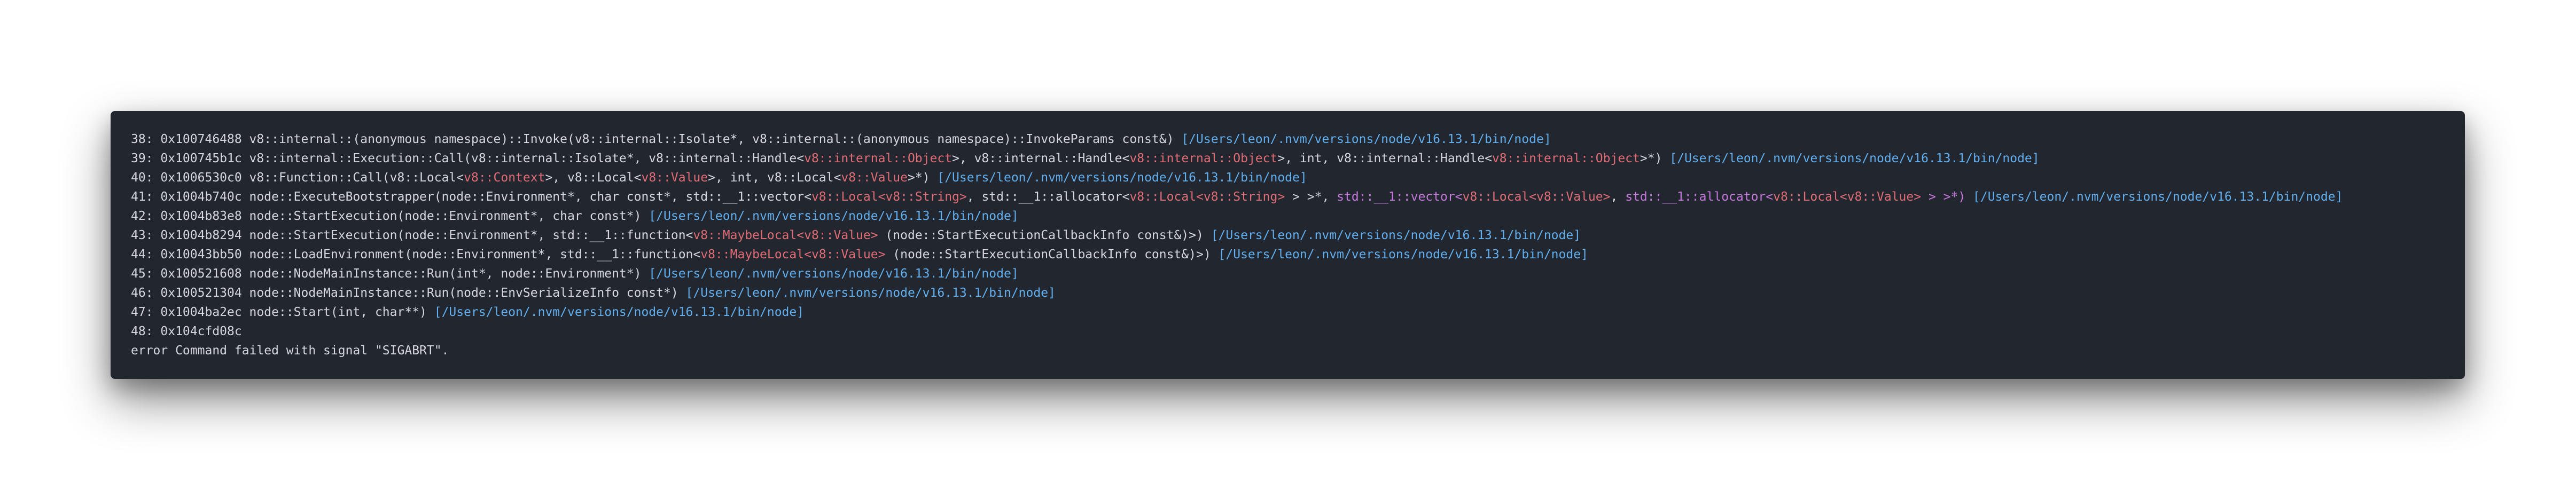 The width and height of the screenshot is (2576, 491). I want to click on namespace-text: > >*), so click(1947, 197).